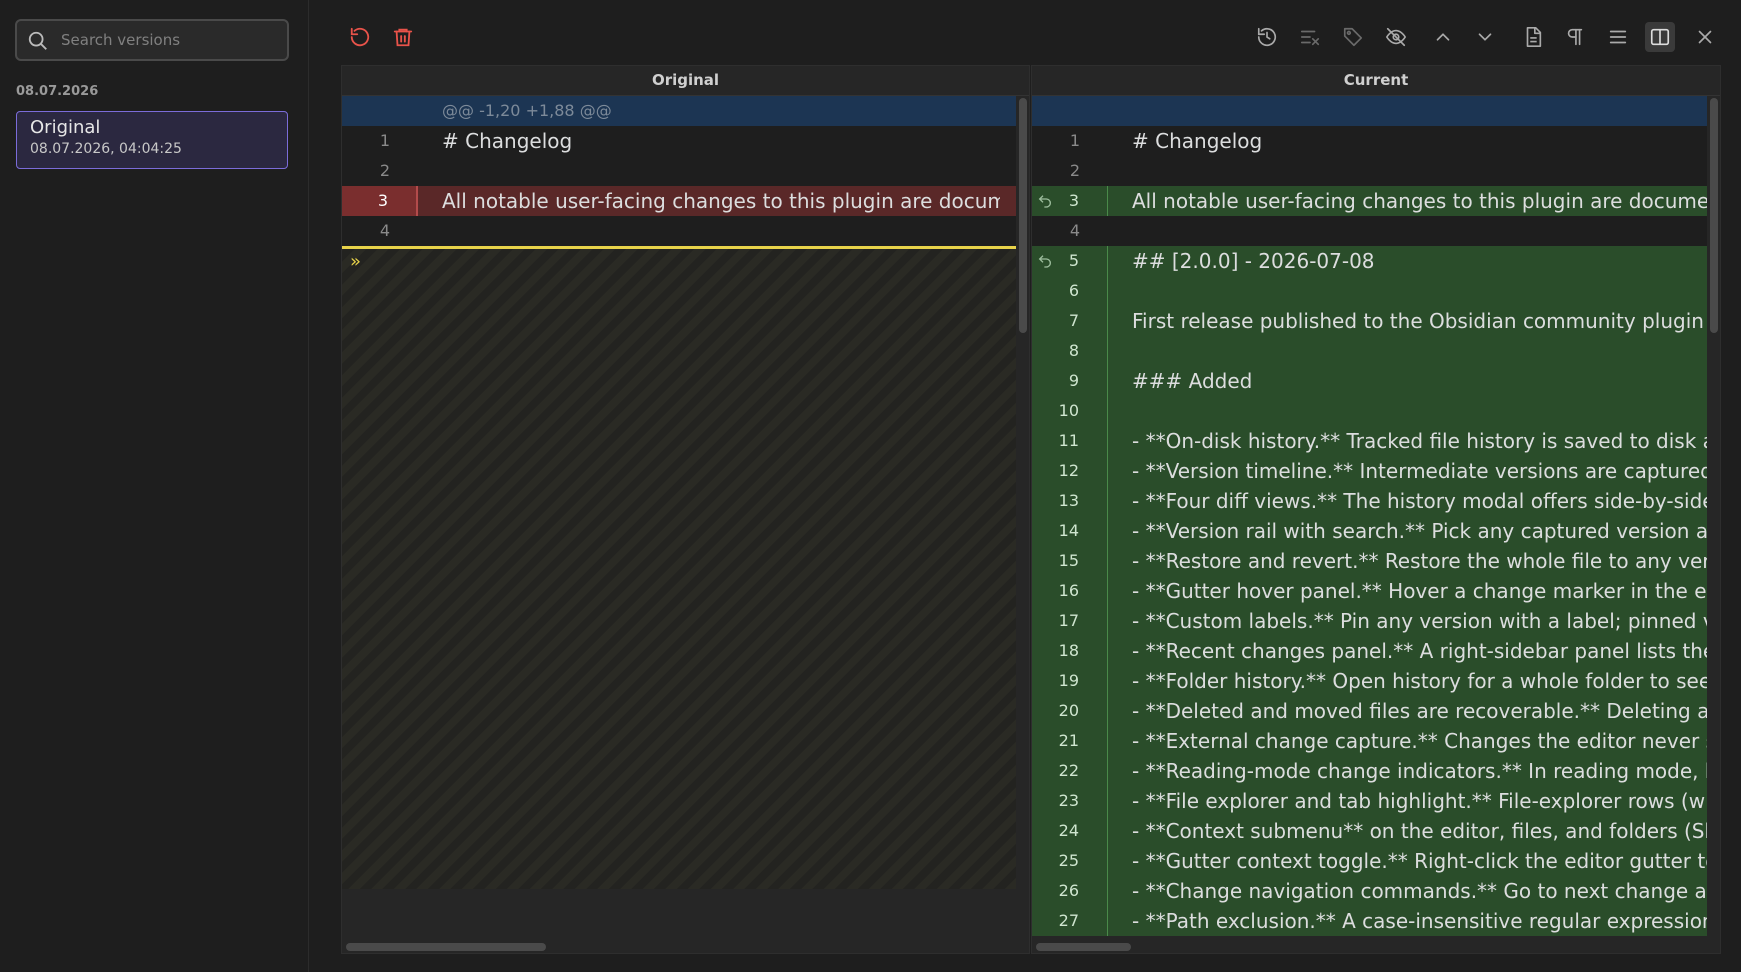 The image size is (1741, 972). I want to click on tag-button, so click(1353, 37).